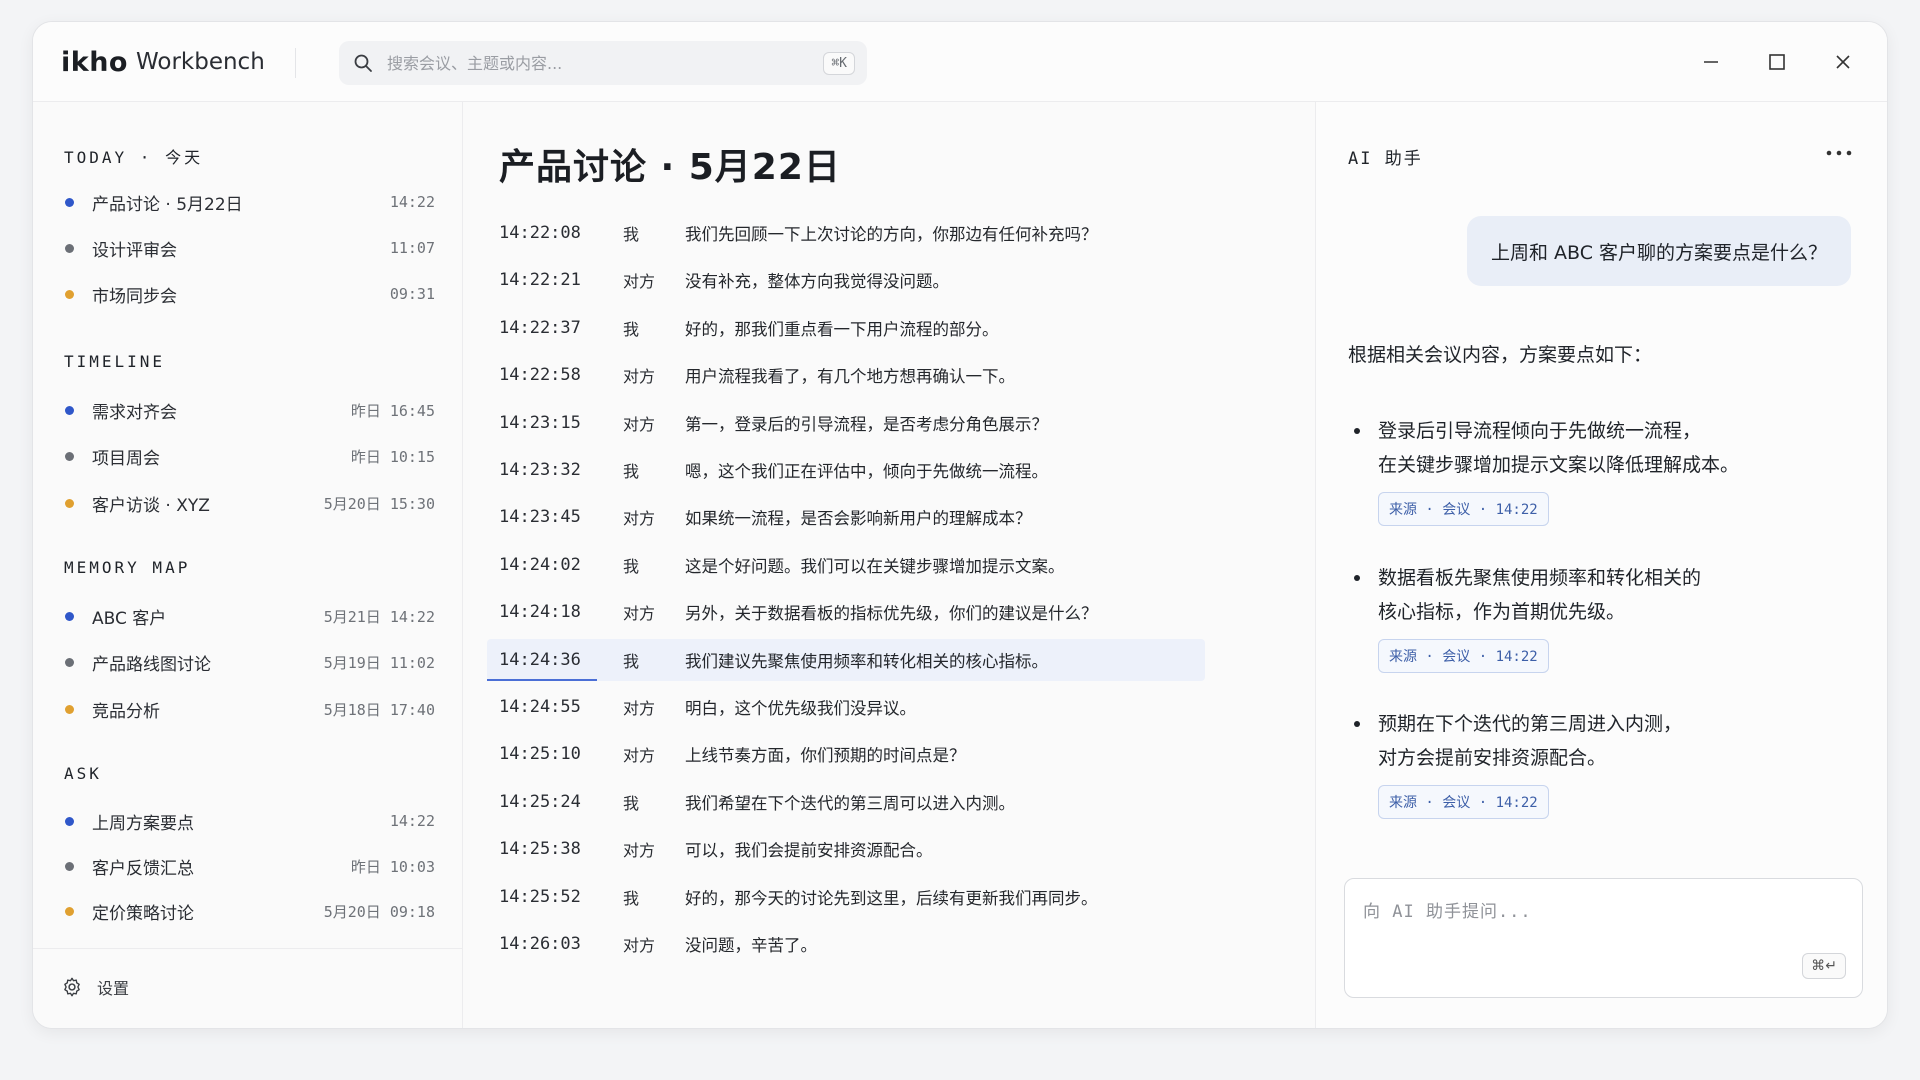  I want to click on transcript-timestamp: 14:23:15, so click(540, 422).